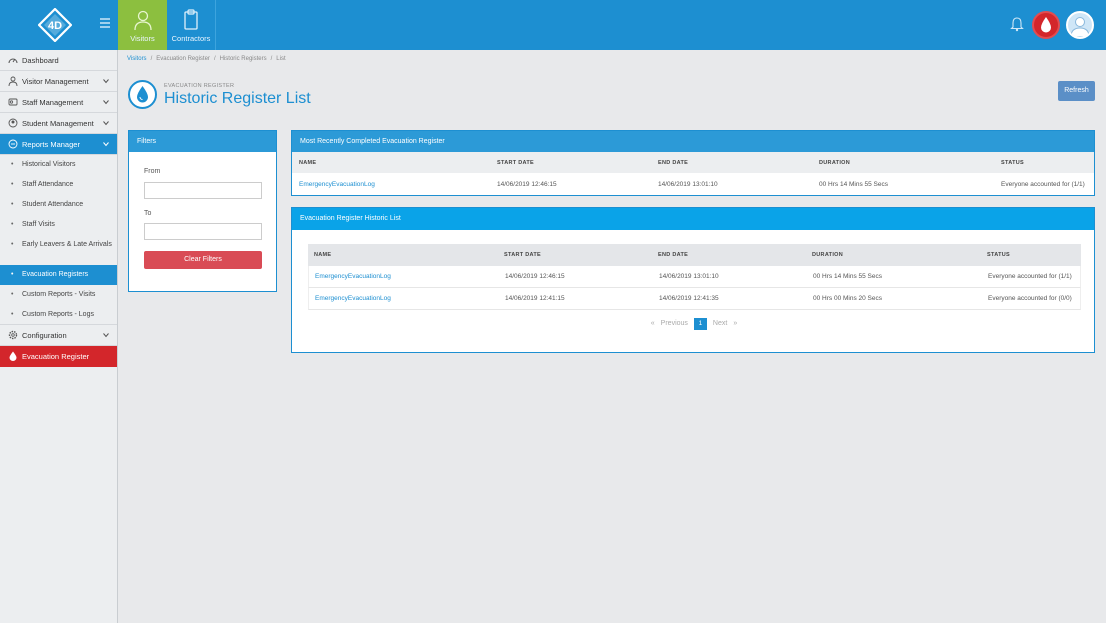 The height and width of the screenshot is (623, 1106). Describe the element at coordinates (13, 335) in the screenshot. I see `gear-icon` at that location.